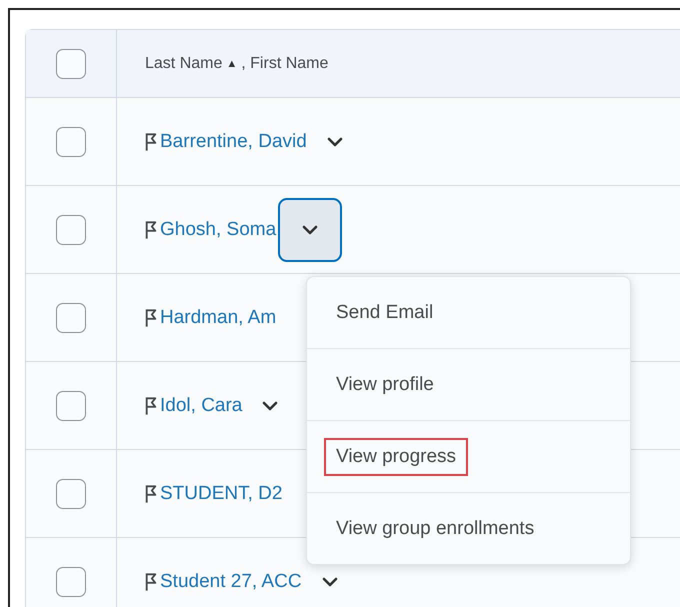 Image resolution: width=680 pixels, height=607 pixels. Describe the element at coordinates (231, 581) in the screenshot. I see `student-link: Student 27, ACC` at that location.